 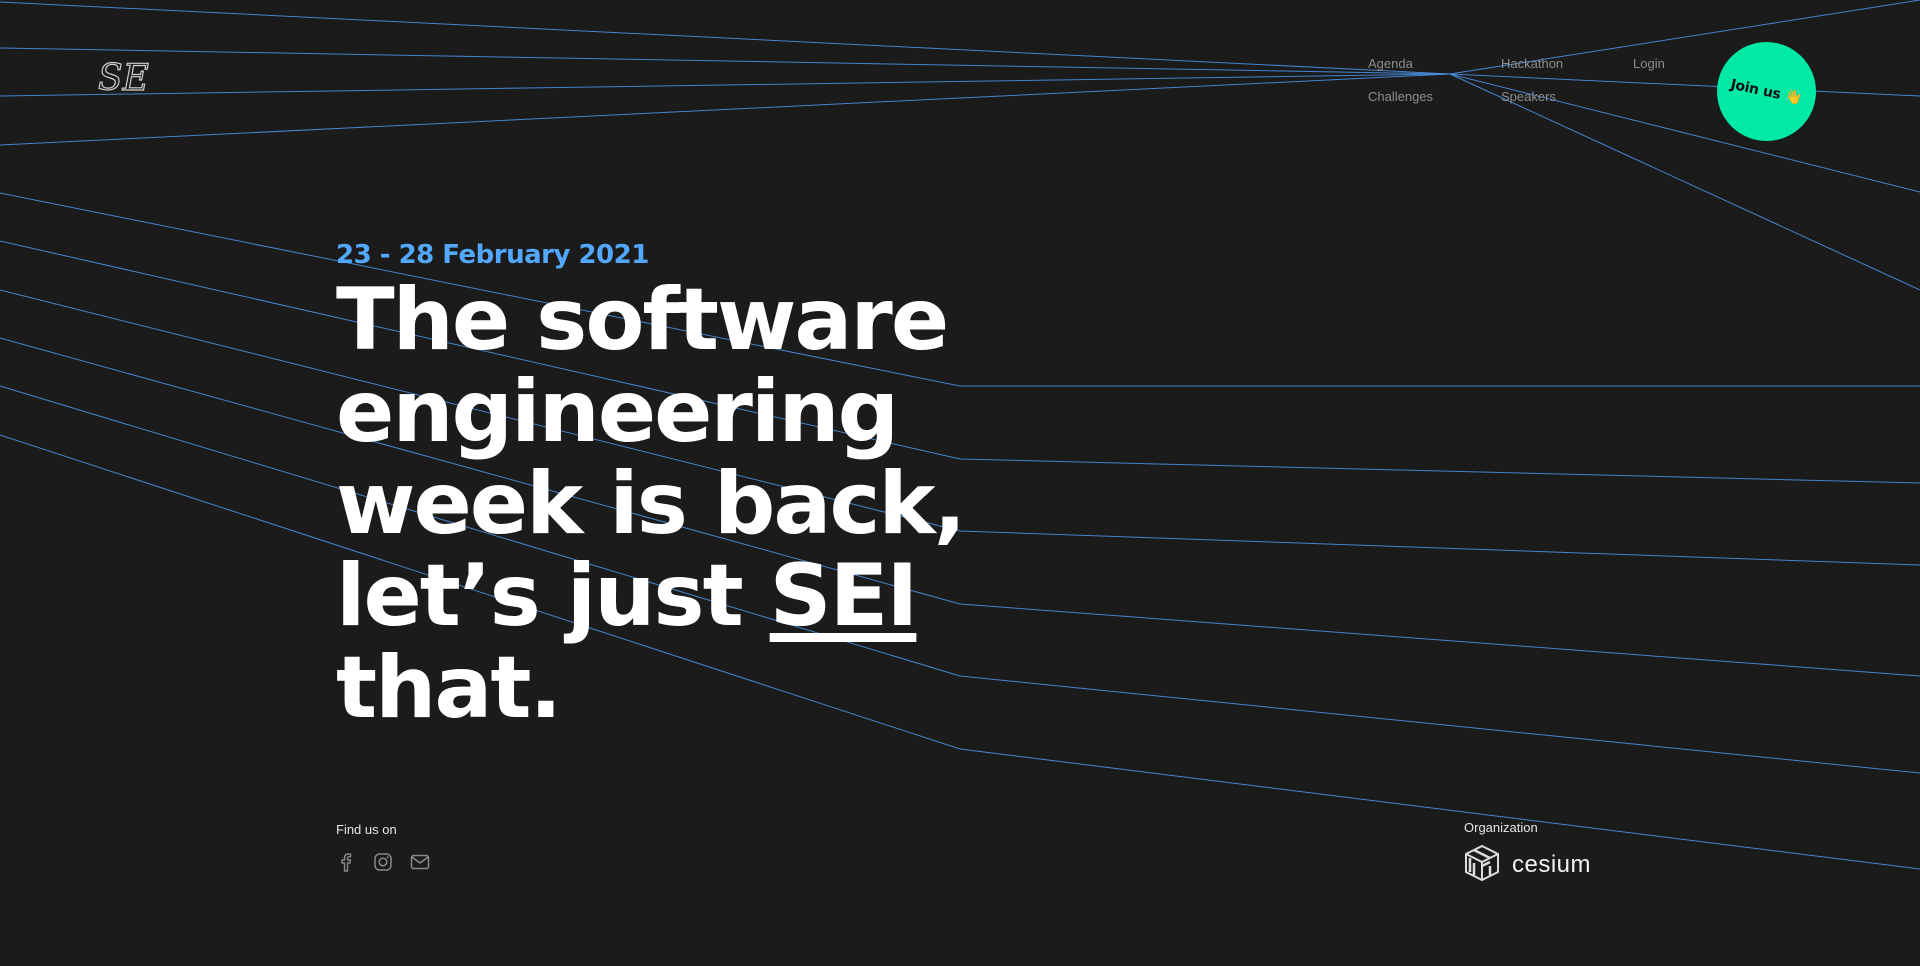 What do you see at coordinates (1649, 63) in the screenshot?
I see `nav-login: Login` at bounding box center [1649, 63].